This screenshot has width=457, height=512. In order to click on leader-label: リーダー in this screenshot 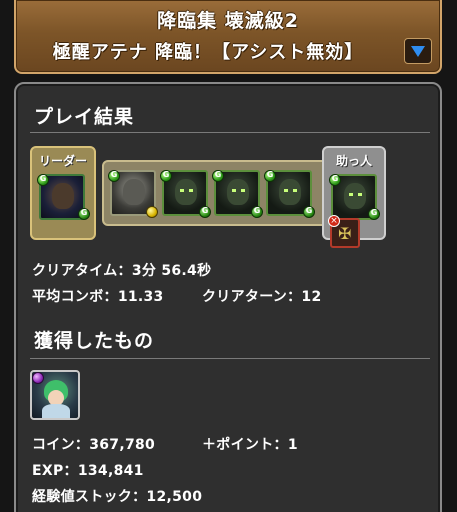, I will do `click(62, 161)`.